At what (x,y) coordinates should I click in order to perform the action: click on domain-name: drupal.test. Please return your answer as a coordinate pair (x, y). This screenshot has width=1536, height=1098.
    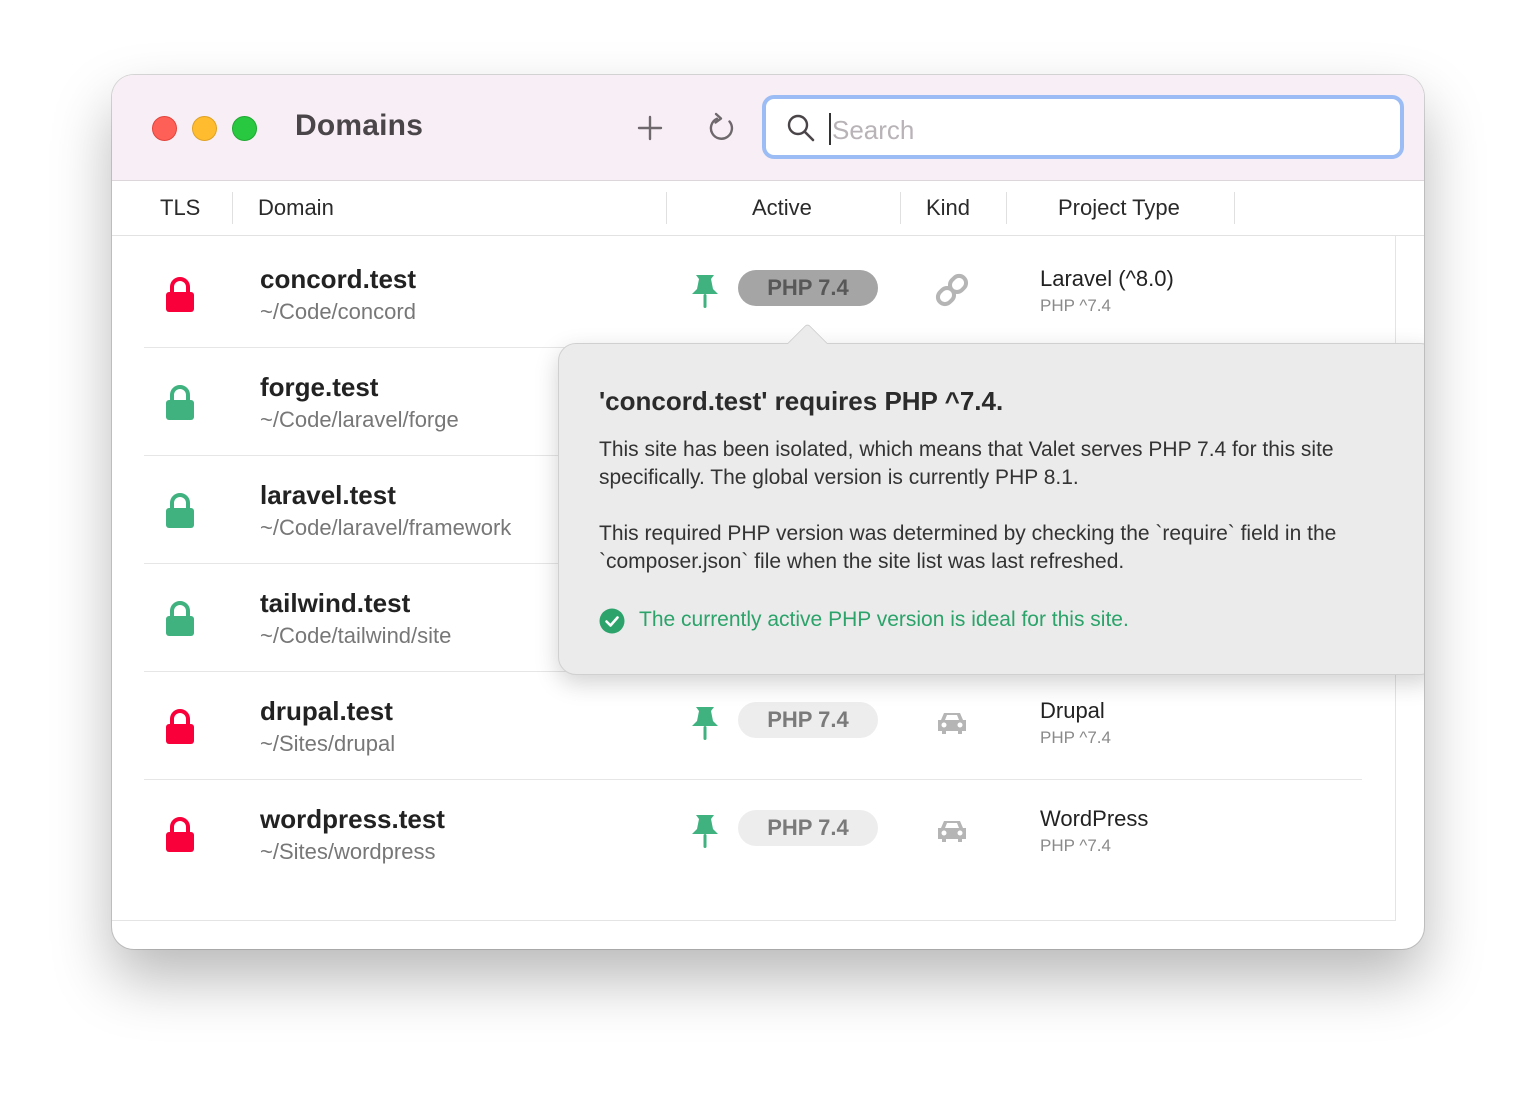
    Looking at the image, I should click on (326, 711).